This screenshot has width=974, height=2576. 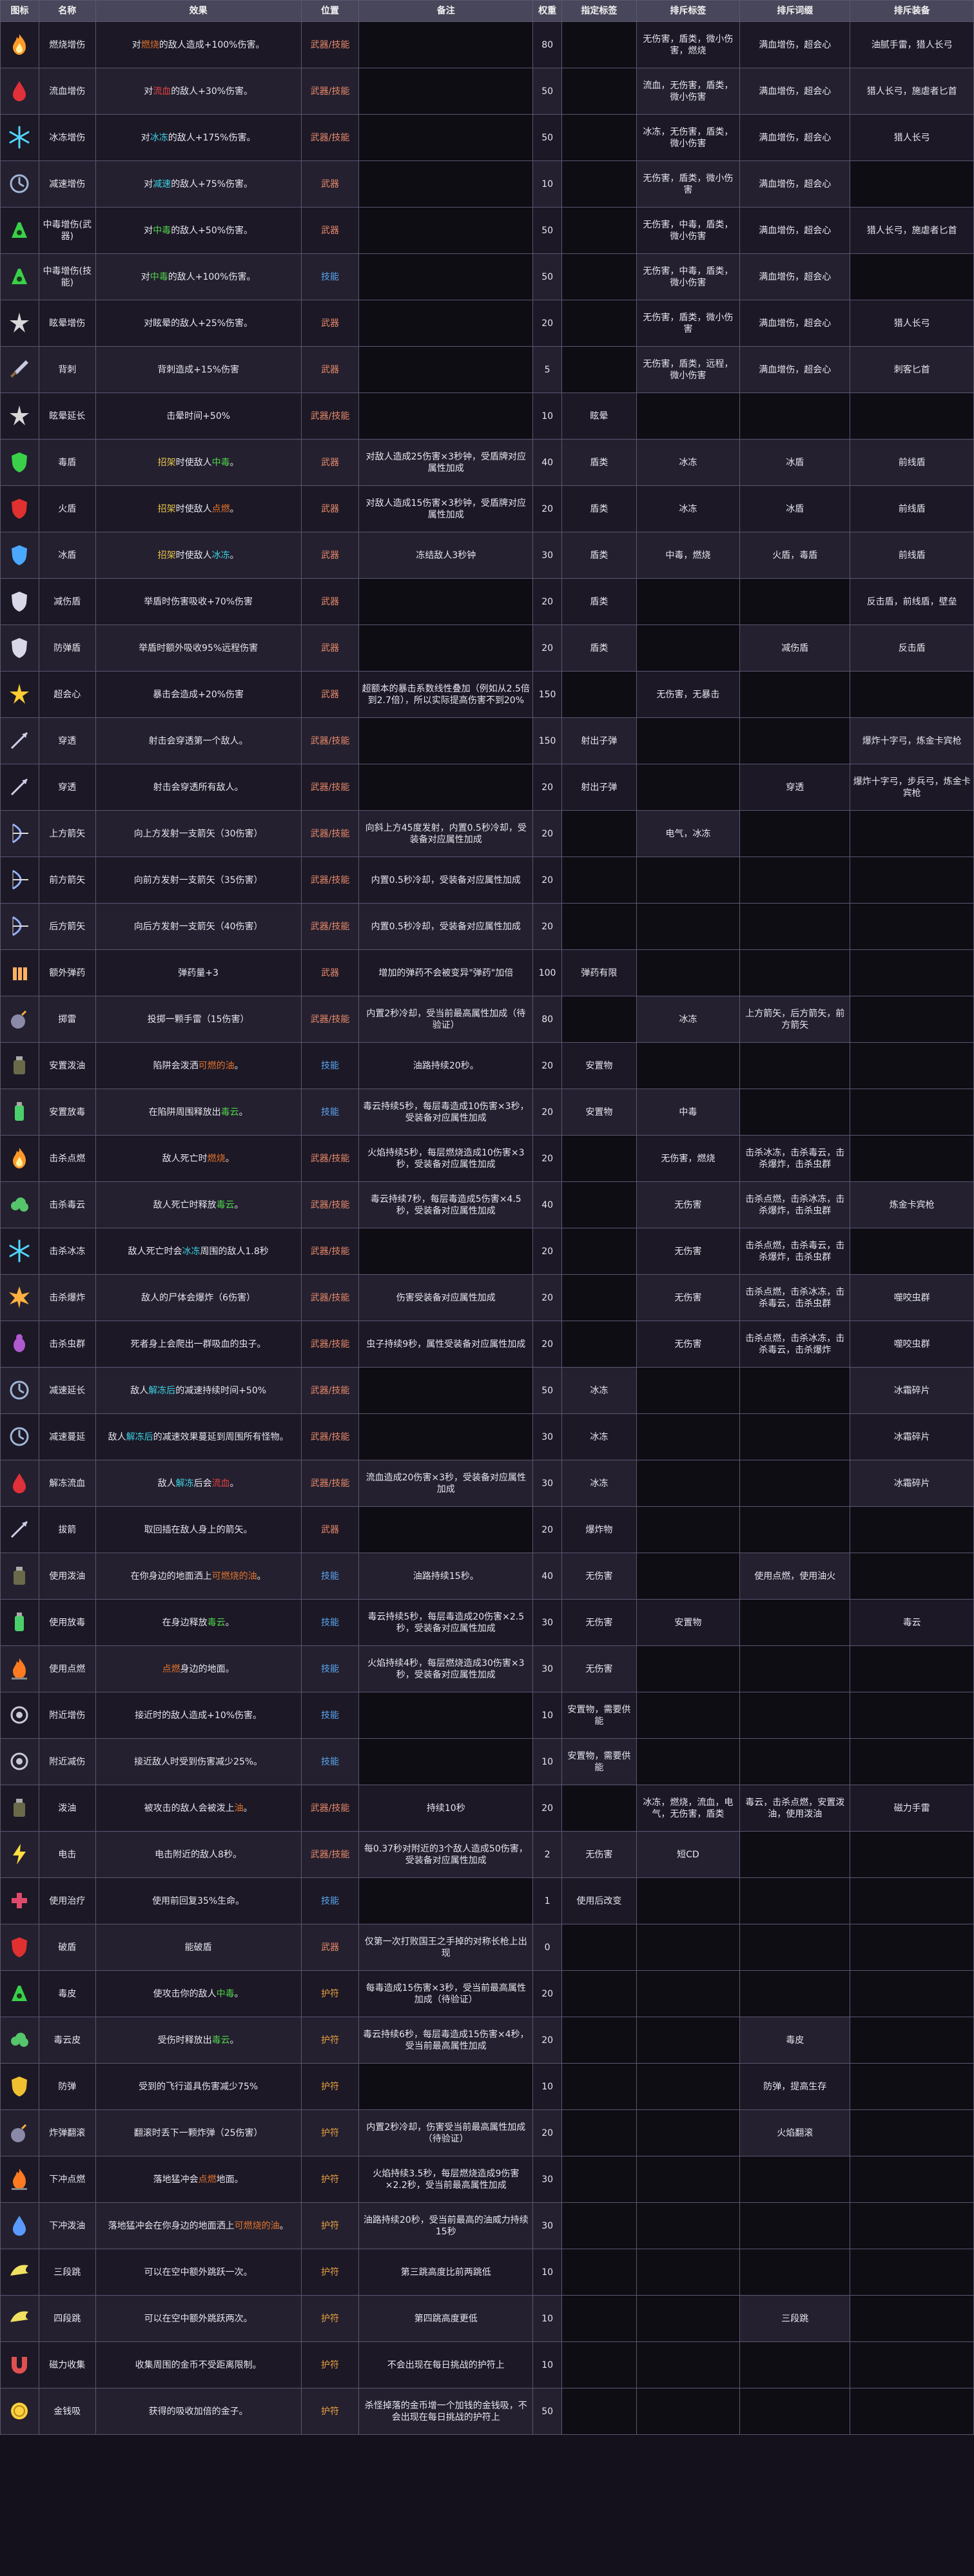 I want to click on effect-segment: 冰冻, so click(x=220, y=555).